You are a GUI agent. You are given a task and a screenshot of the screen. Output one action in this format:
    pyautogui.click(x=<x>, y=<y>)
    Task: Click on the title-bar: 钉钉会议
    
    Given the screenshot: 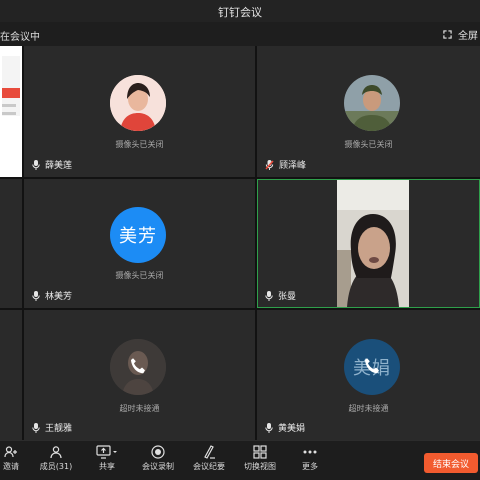 What is the action you would take?
    pyautogui.click(x=240, y=11)
    